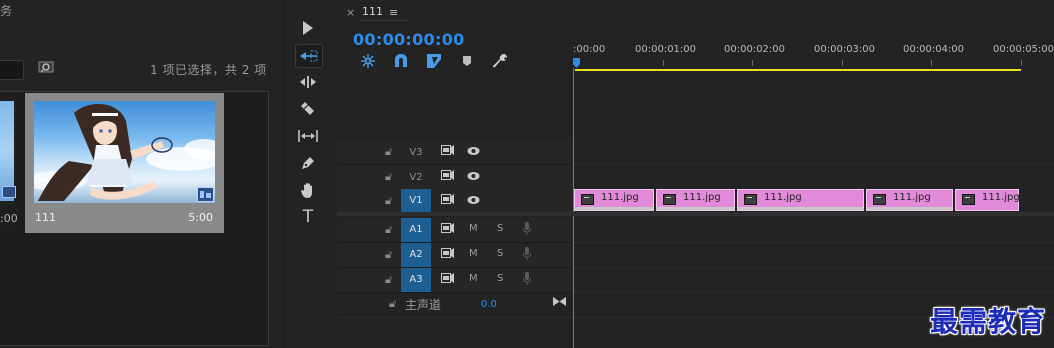 The width and height of the screenshot is (1054, 348). What do you see at coordinates (200, 217) in the screenshot?
I see `clip-duration: 5:00` at bounding box center [200, 217].